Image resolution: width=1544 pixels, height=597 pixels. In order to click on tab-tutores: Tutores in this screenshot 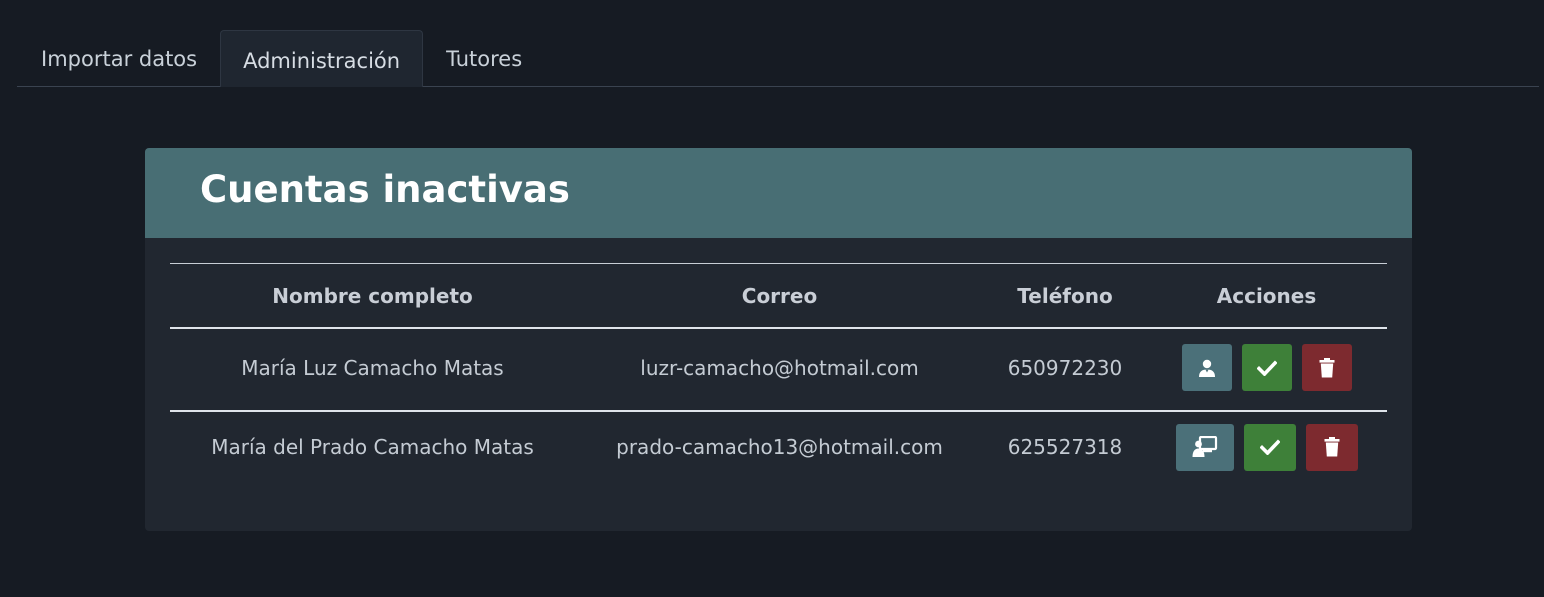, I will do `click(484, 58)`.